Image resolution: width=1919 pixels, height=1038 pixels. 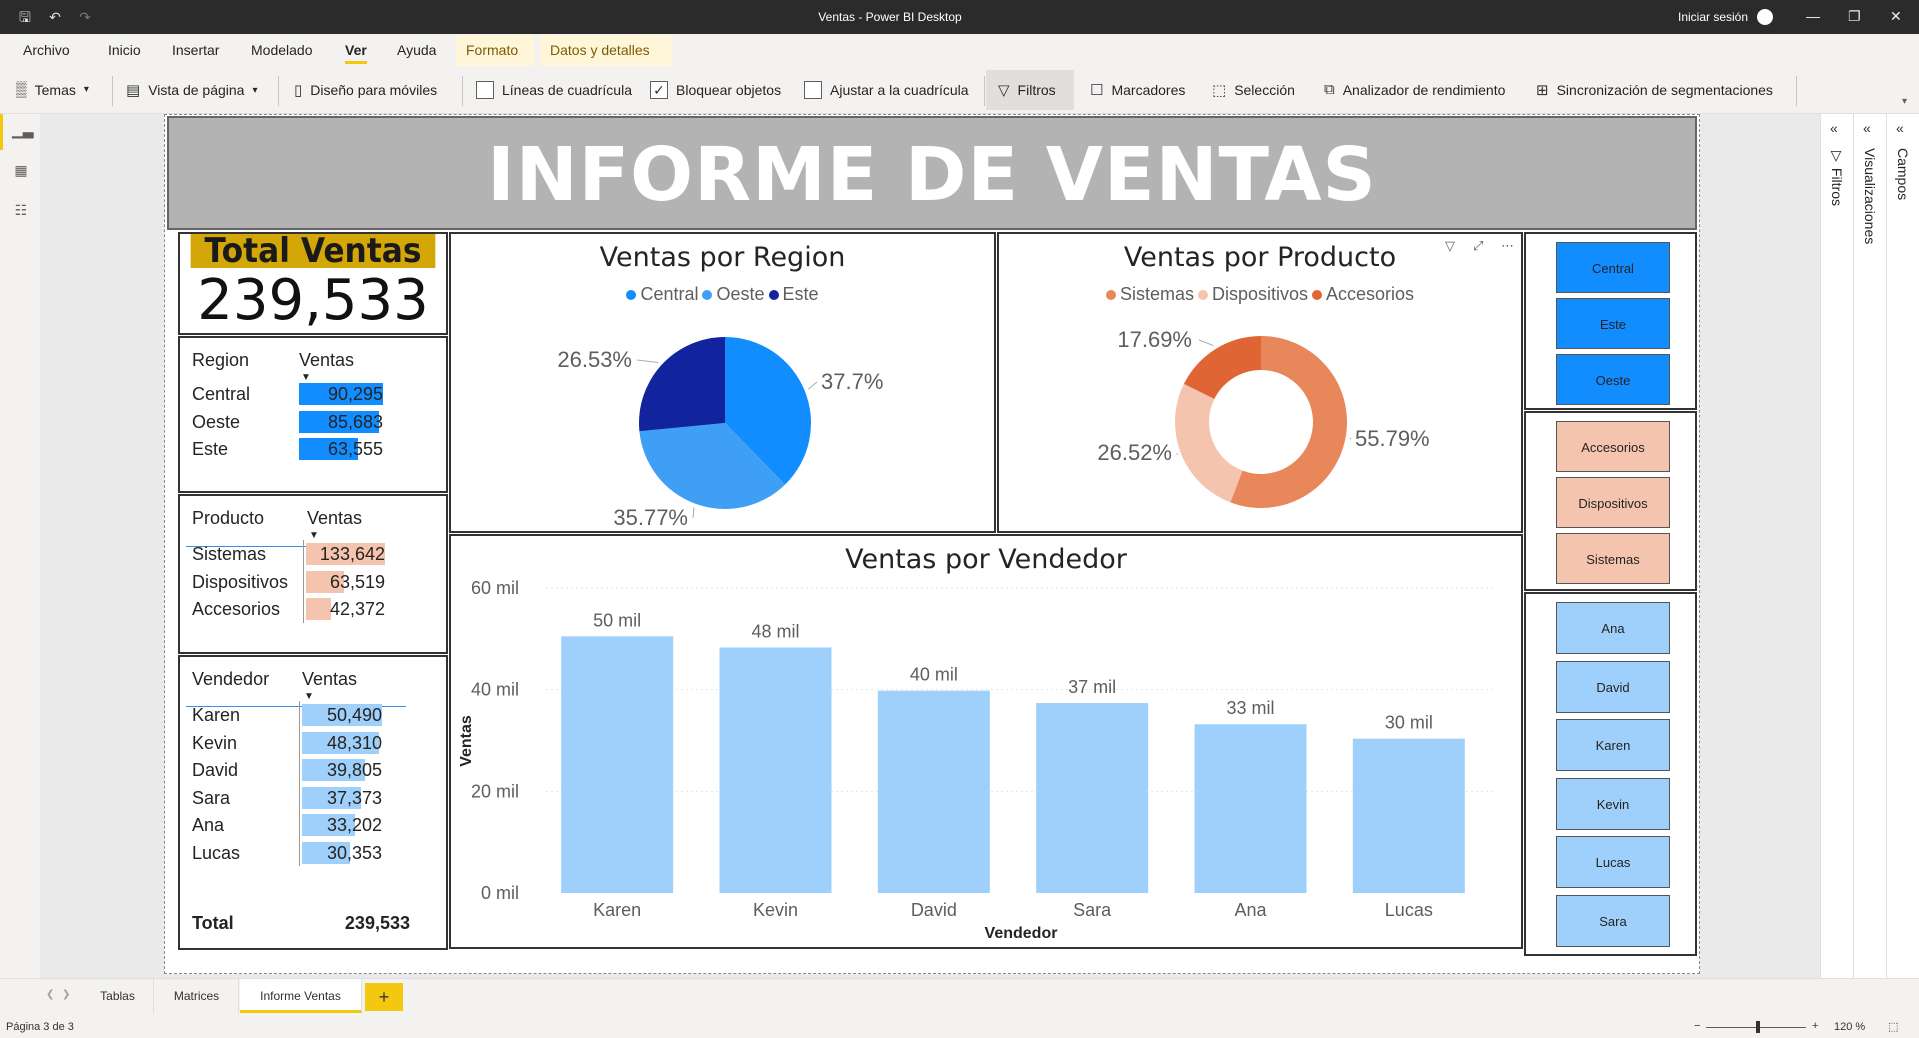 I want to click on table-row: Accesorios 42,372, so click(x=312, y=610).